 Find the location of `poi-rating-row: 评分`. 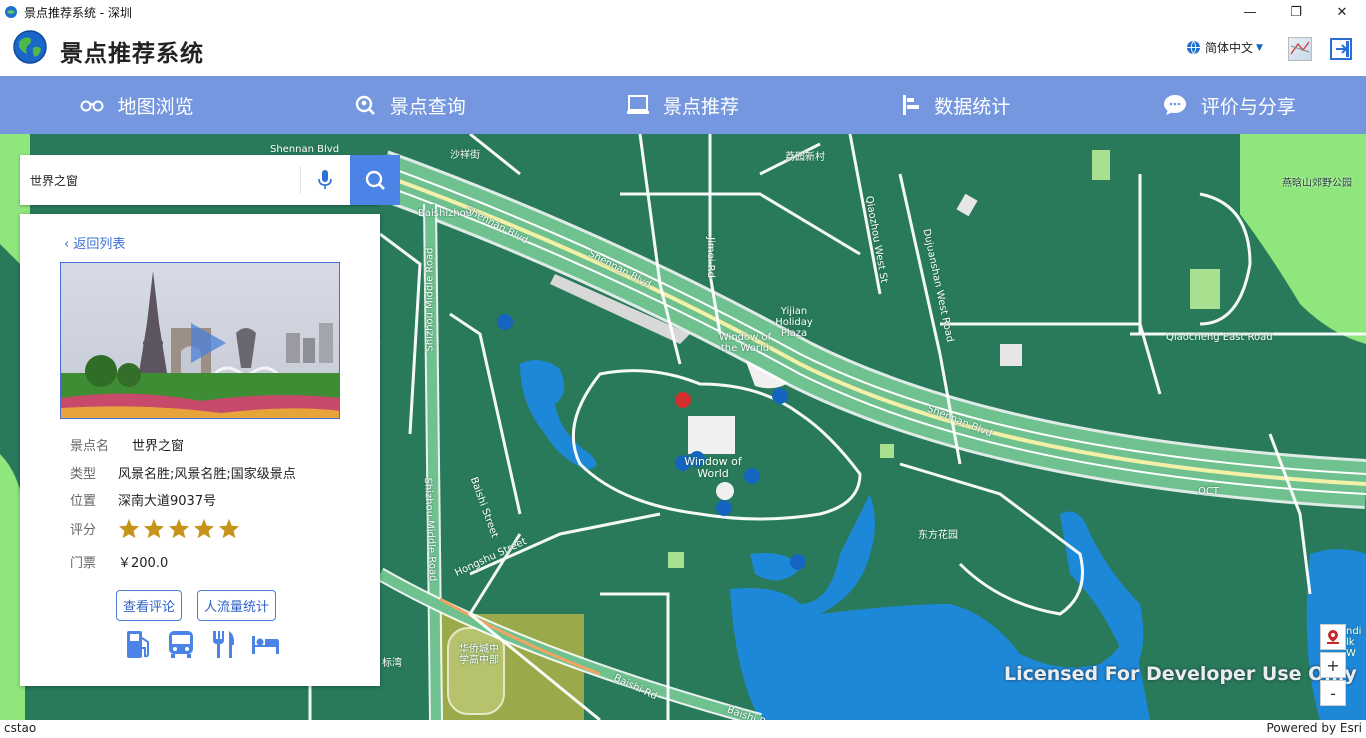

poi-rating-row: 评分 is located at coordinates (155, 528).